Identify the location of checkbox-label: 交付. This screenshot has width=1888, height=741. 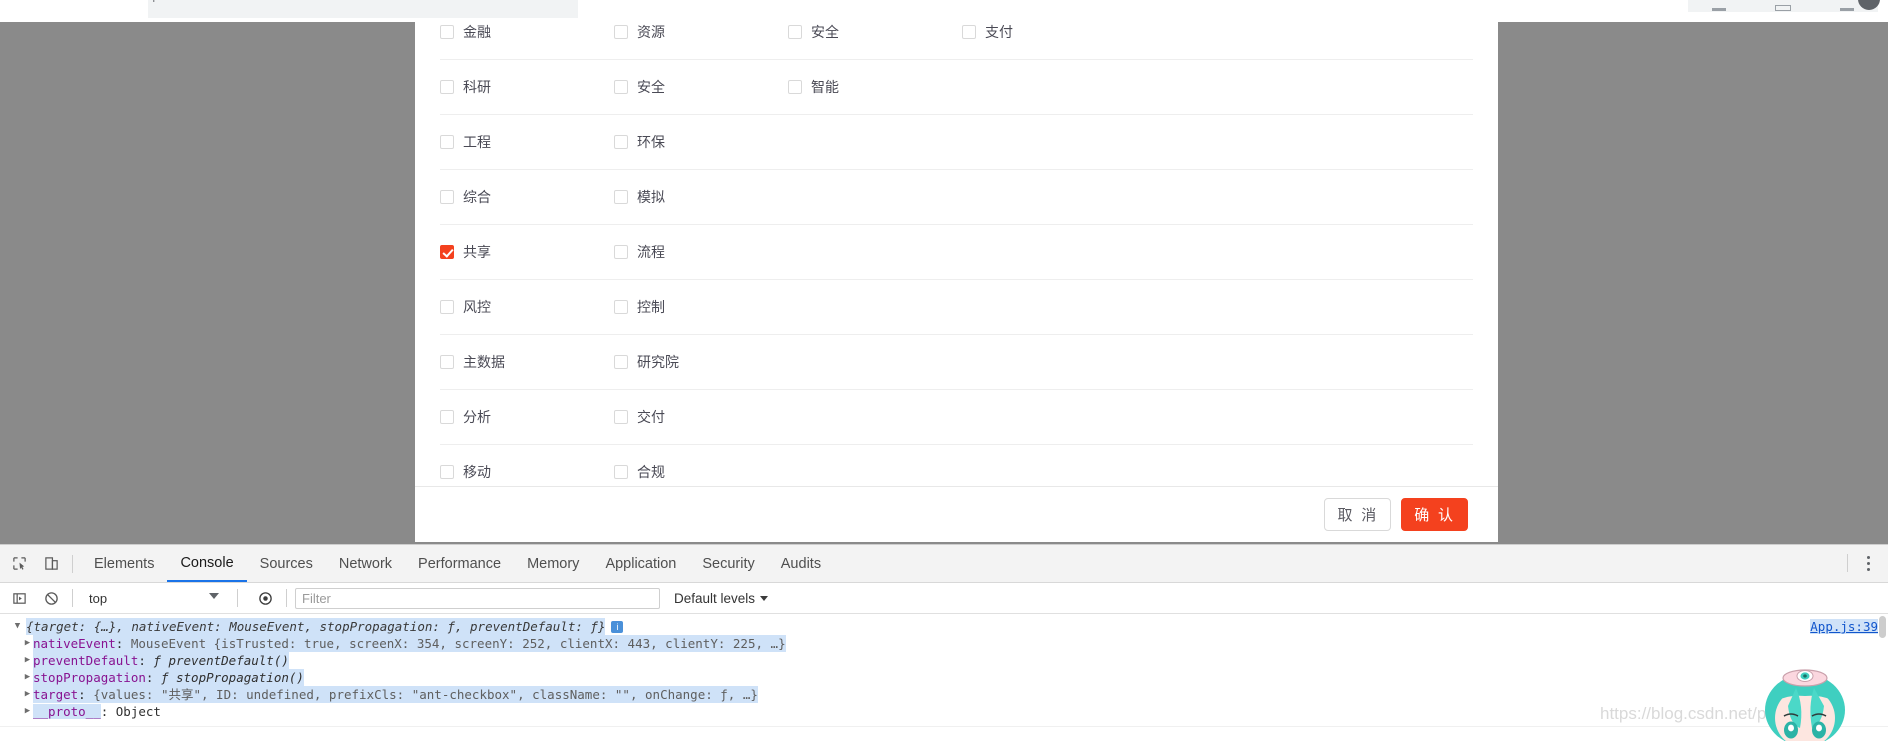
(651, 417).